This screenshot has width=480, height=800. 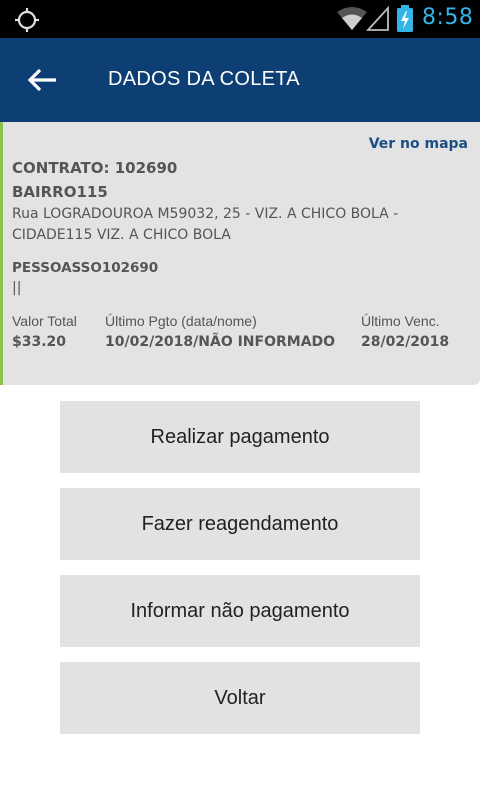 I want to click on battery-charging-icon, so click(x=405, y=18).